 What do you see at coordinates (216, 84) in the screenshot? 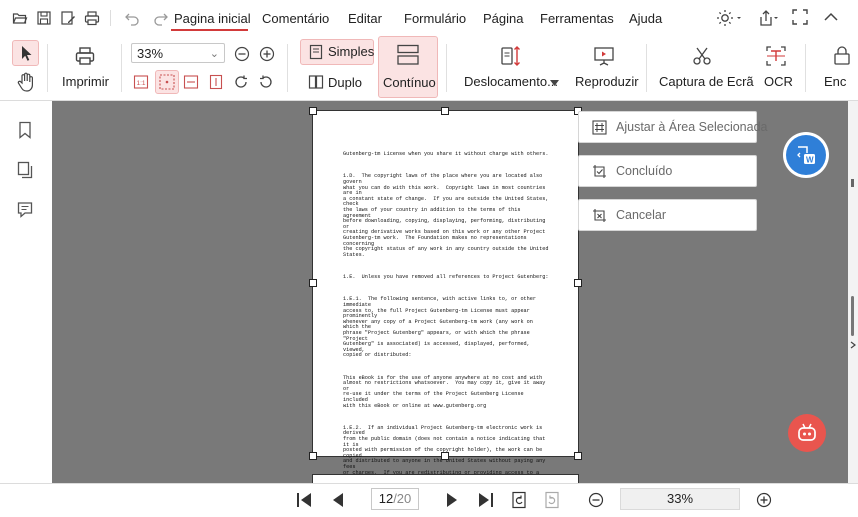
I see `fit-height-icon` at bounding box center [216, 84].